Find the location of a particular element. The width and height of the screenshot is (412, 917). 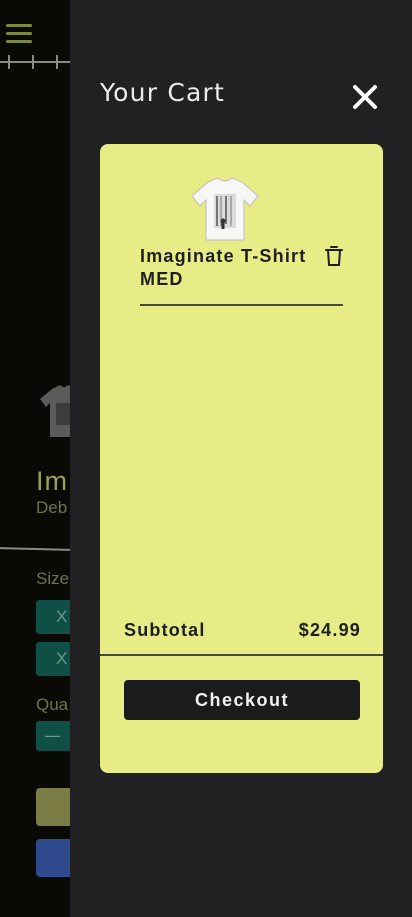

trash-icon is located at coordinates (334, 256).